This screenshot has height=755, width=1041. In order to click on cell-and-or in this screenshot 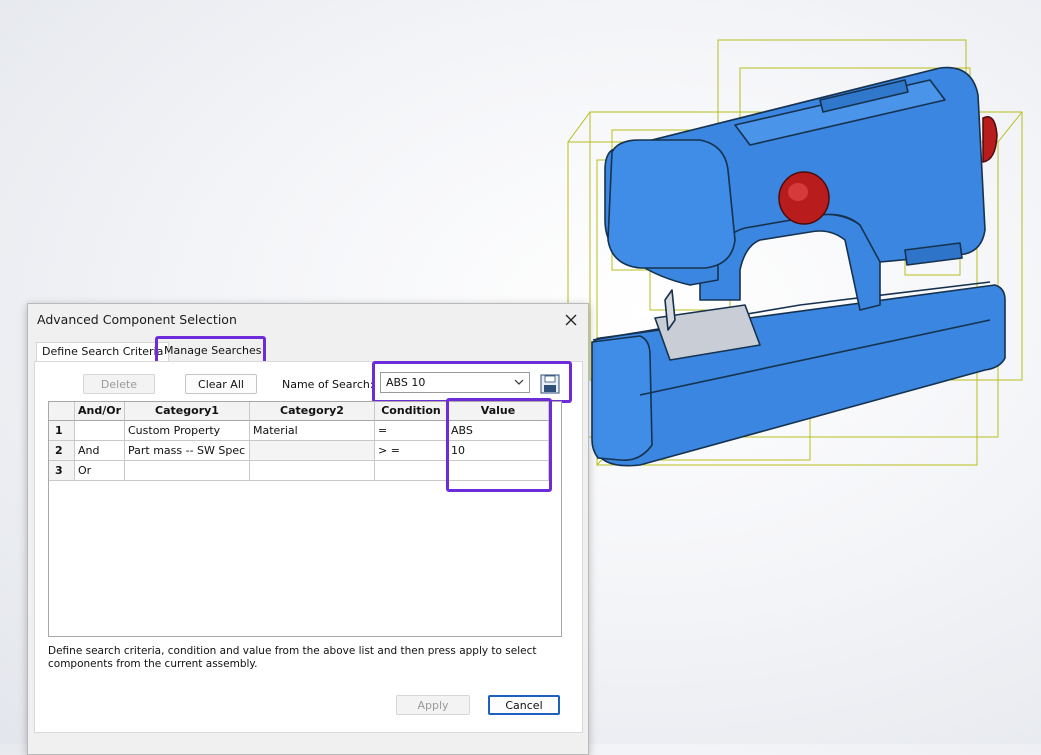, I will do `click(100, 431)`.